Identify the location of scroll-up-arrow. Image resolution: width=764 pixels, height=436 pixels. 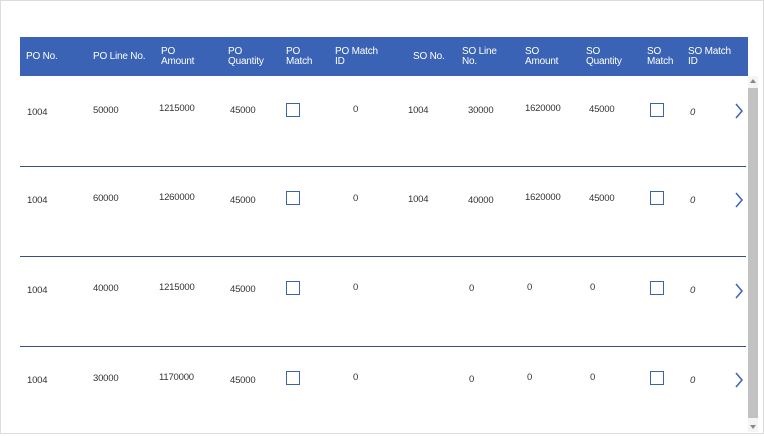
(753, 81).